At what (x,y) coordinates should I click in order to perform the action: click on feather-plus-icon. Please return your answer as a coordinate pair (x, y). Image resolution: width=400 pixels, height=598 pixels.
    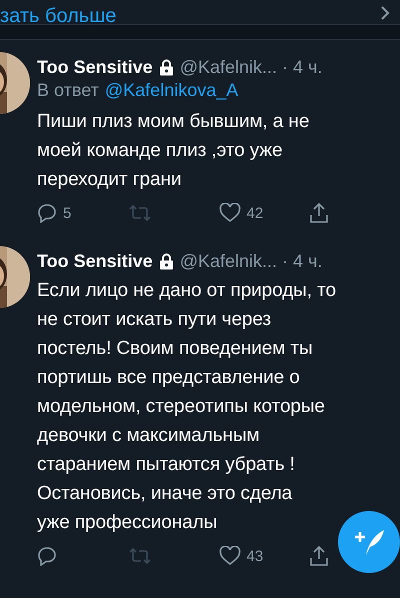
    Looking at the image, I should click on (369, 542).